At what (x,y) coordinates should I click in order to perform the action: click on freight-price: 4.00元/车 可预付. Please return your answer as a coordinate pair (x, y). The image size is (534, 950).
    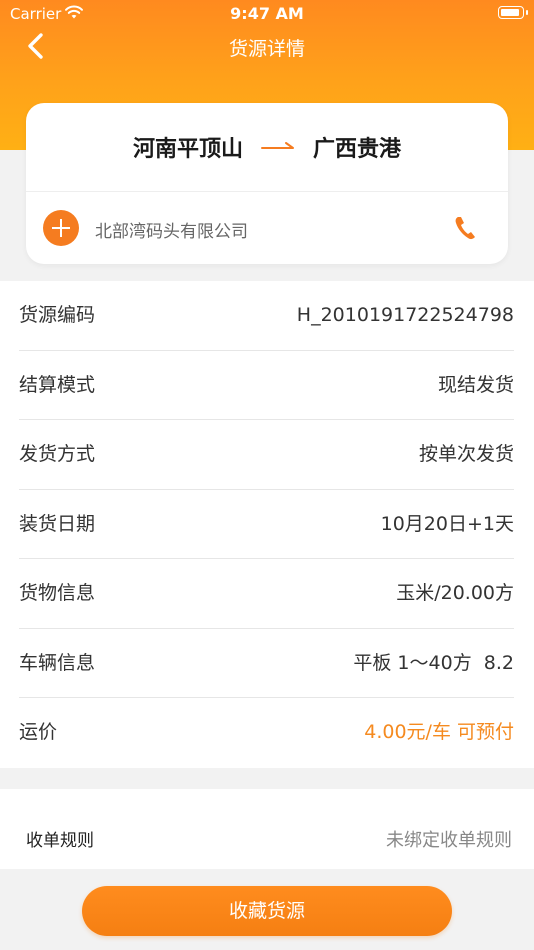
    Looking at the image, I should click on (439, 732).